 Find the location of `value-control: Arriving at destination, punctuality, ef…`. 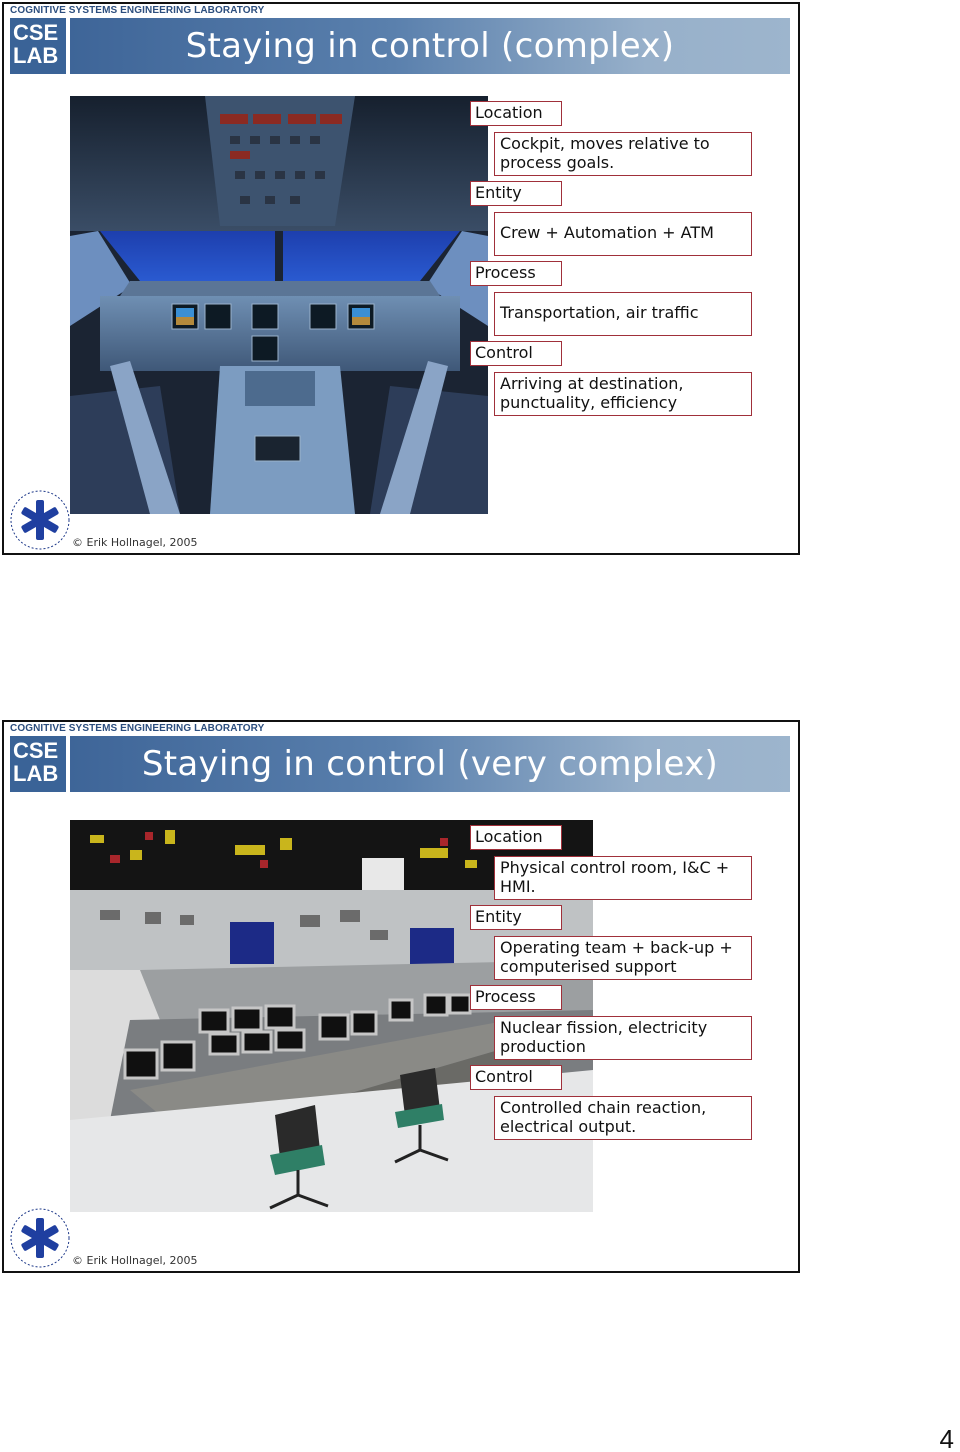

value-control: Arriving at destination, punctuality, ef… is located at coordinates (623, 394).